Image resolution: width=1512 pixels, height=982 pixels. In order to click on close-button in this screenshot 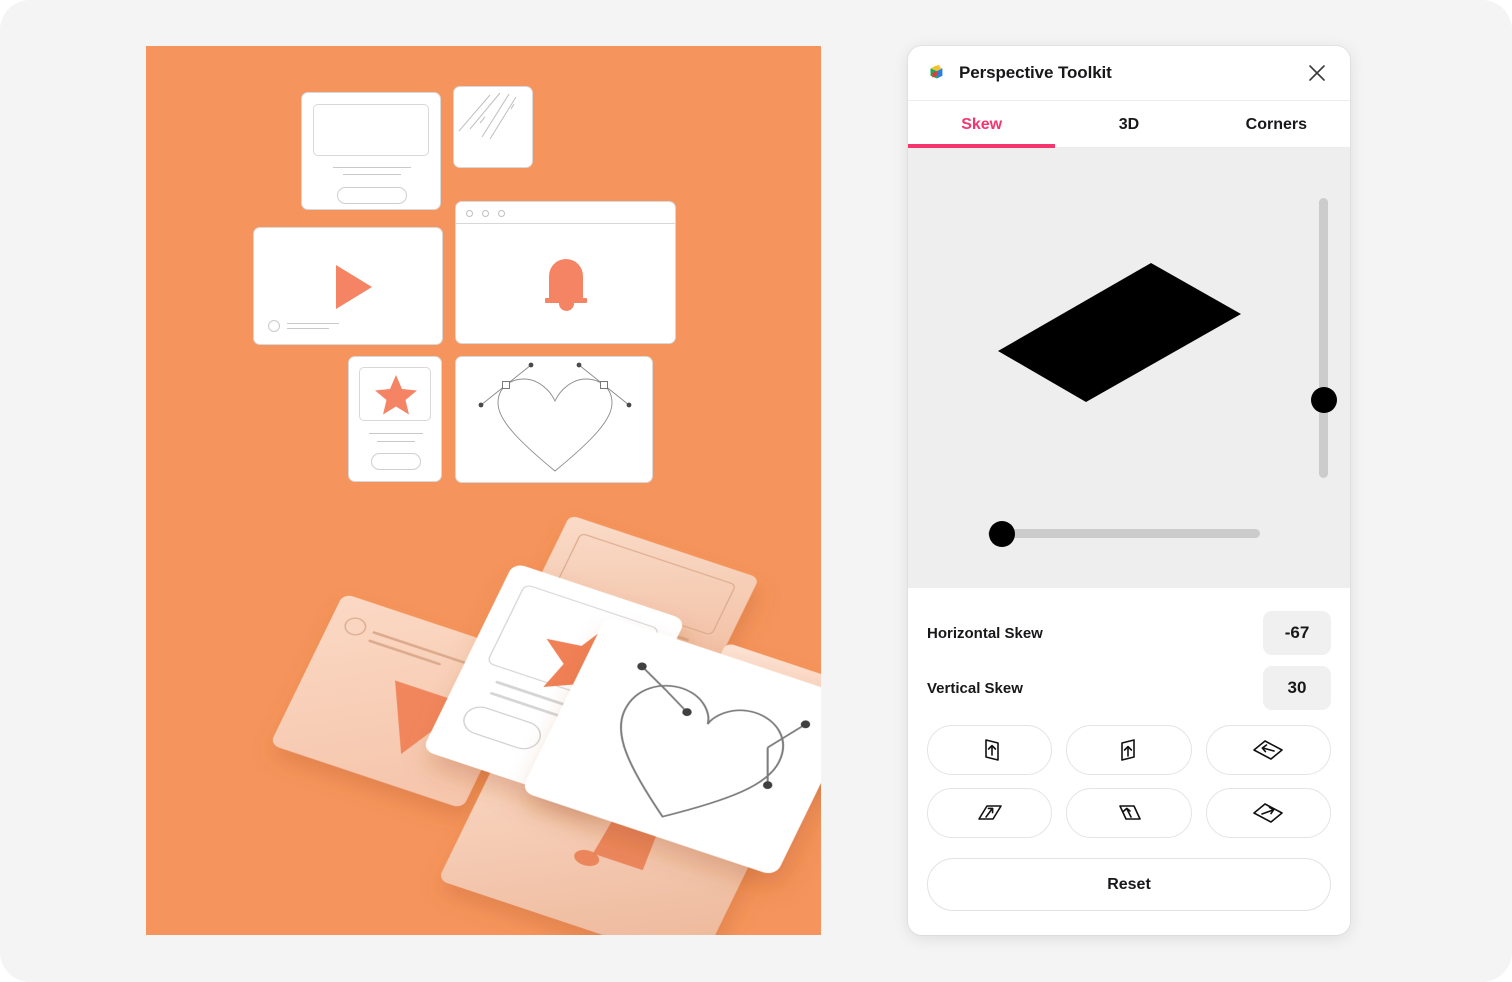, I will do `click(1317, 73)`.